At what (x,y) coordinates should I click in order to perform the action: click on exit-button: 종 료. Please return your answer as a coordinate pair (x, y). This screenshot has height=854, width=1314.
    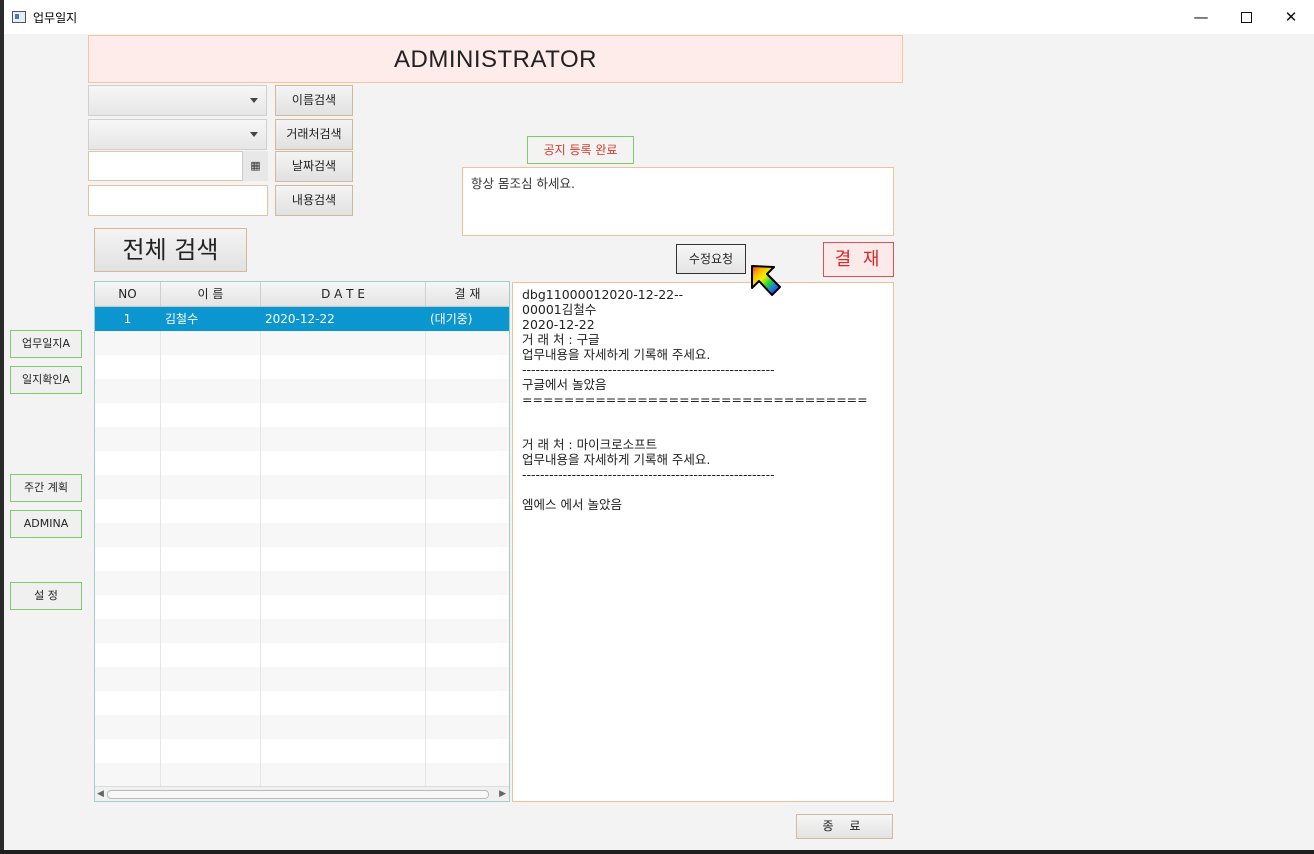
    Looking at the image, I should click on (844, 826).